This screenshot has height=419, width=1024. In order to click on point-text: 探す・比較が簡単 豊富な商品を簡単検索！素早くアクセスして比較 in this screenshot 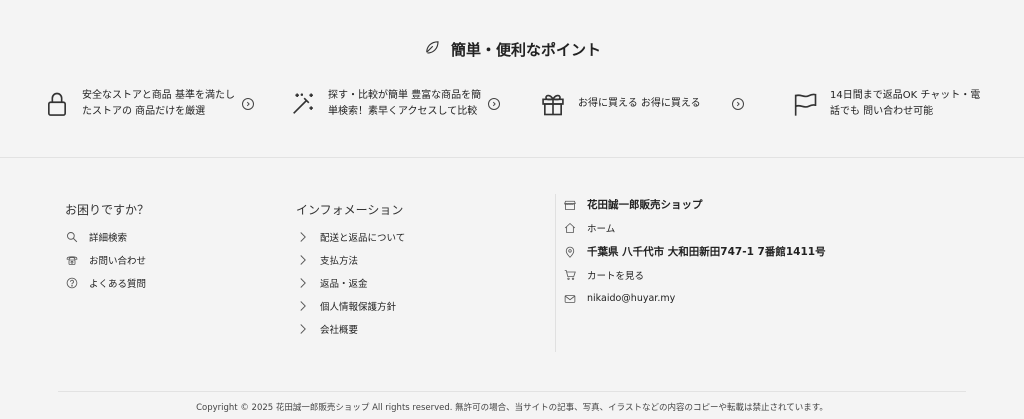, I will do `click(405, 103)`.